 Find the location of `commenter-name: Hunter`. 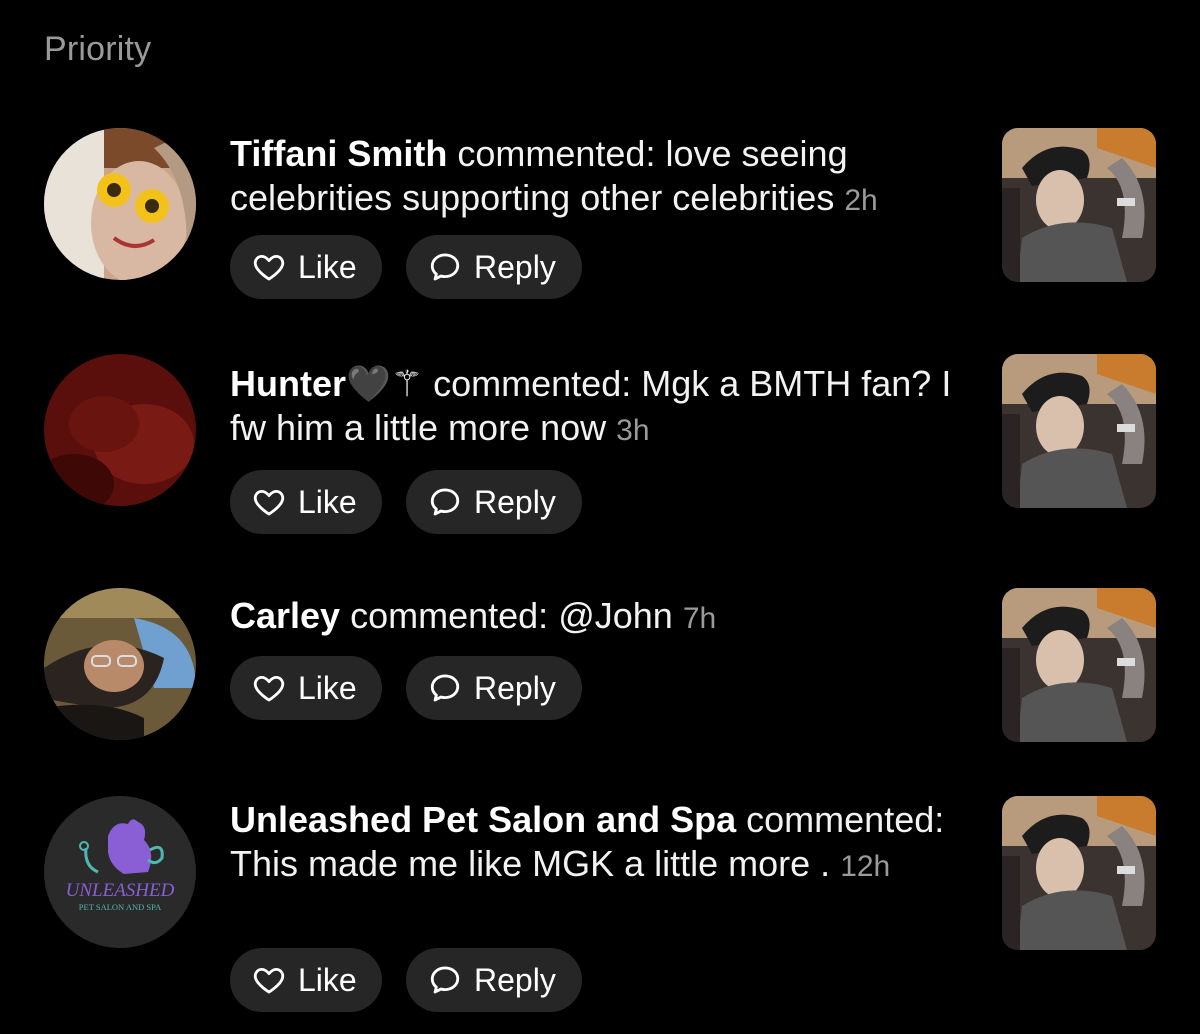

commenter-name: Hunter is located at coordinates (288, 383).